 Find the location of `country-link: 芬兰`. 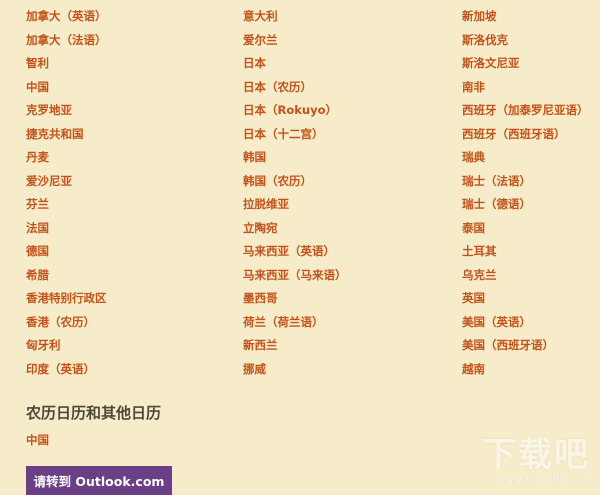

country-link: 芬兰 is located at coordinates (134, 205).